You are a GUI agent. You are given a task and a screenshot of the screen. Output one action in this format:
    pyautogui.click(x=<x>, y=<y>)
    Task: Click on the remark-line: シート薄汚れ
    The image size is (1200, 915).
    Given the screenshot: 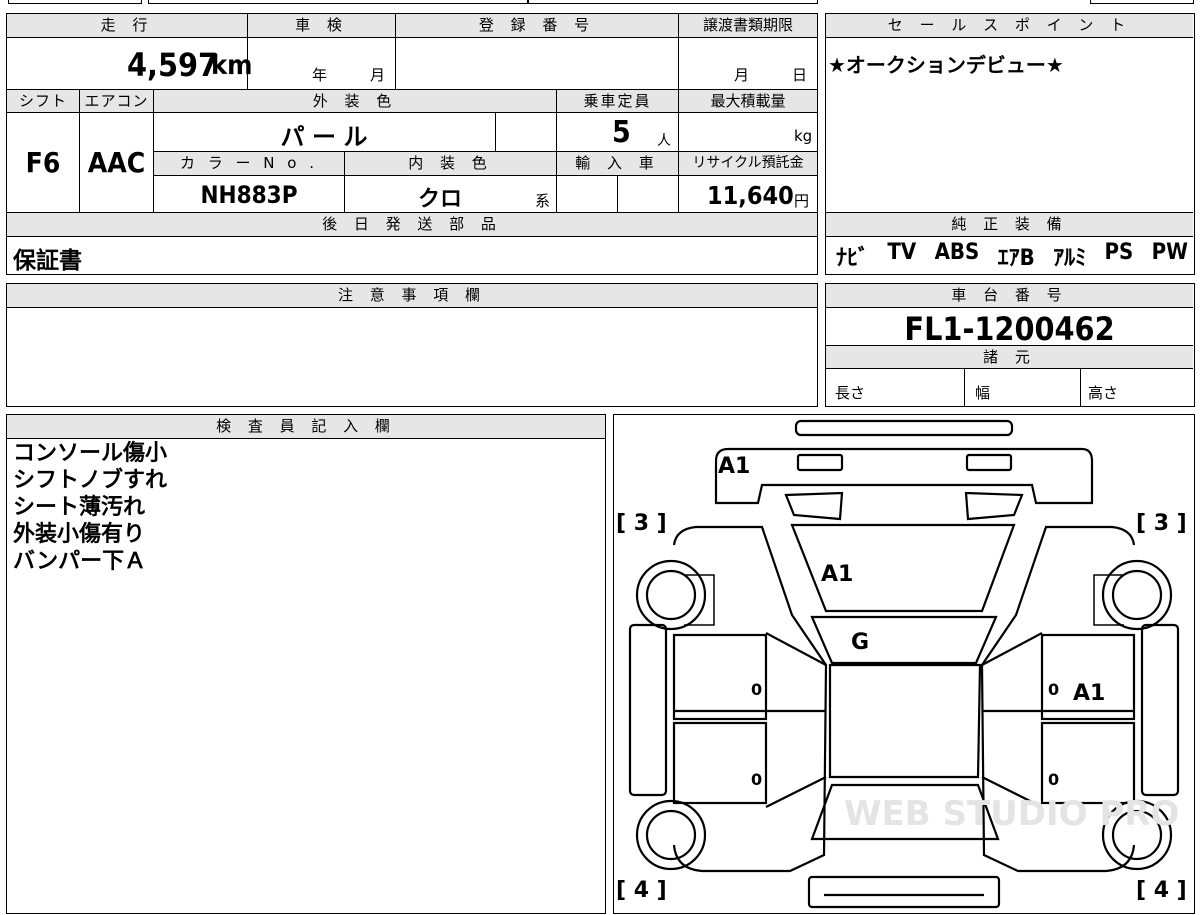 What is the action you would take?
    pyautogui.click(x=79, y=507)
    